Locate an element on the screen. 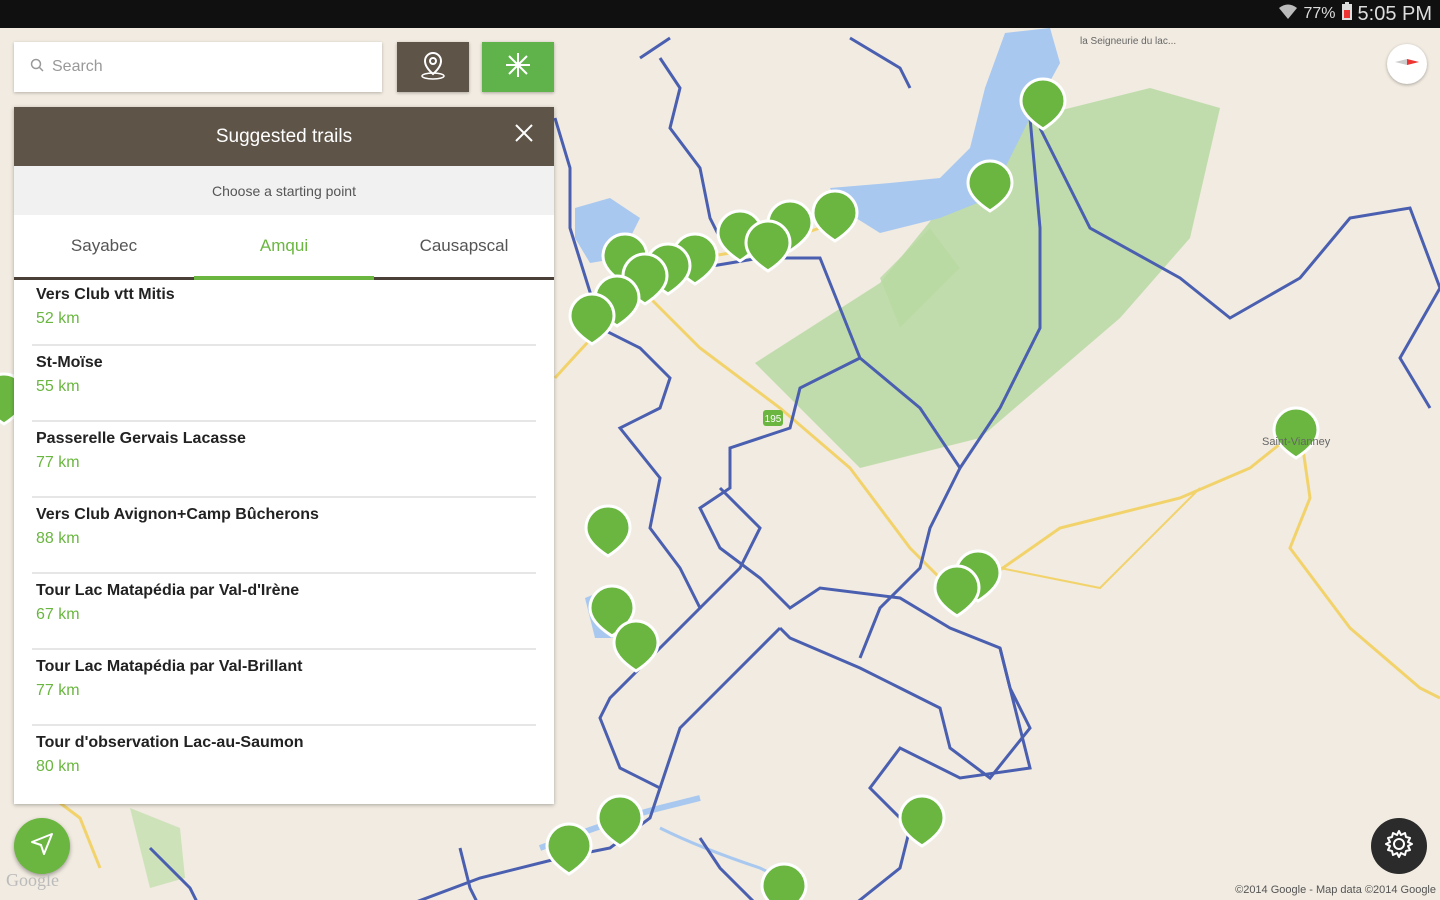  list-item: Tour d'observation Lac-au-Saumon 80 km is located at coordinates (284, 764).